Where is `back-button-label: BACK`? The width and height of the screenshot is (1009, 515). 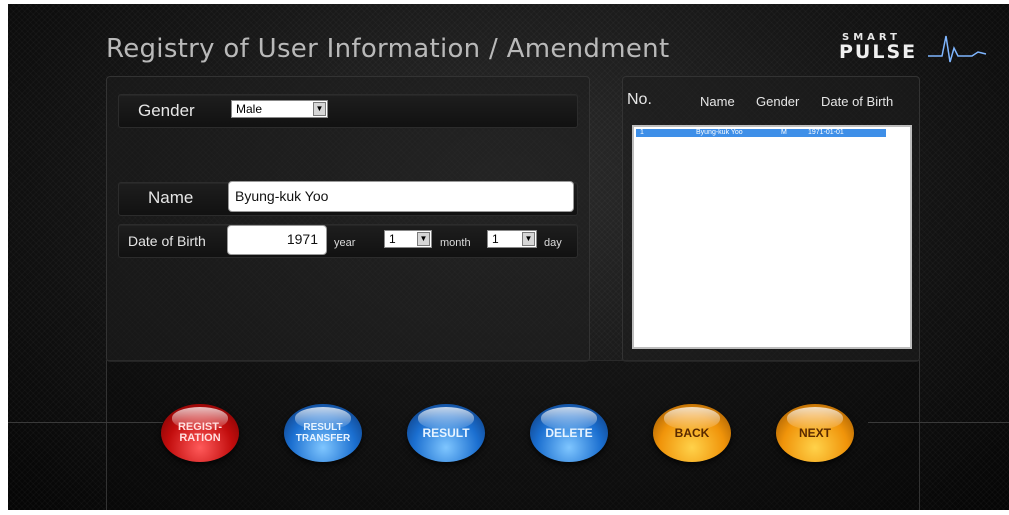 back-button-label: BACK is located at coordinates (692, 432).